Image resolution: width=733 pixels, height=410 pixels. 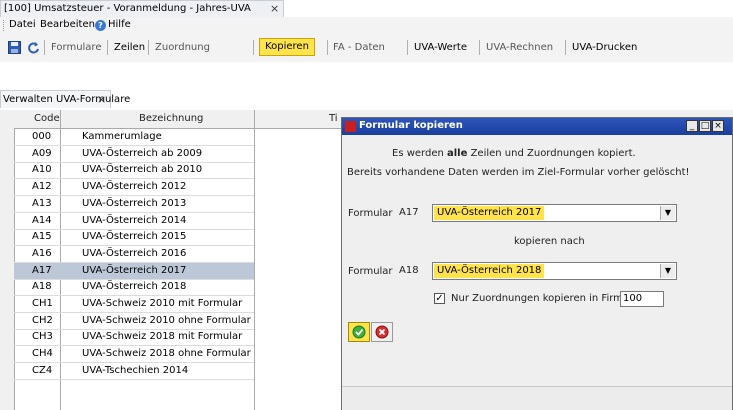 What do you see at coordinates (366, 25) in the screenshot?
I see `menu-bar: Datei Bearbeiten ? Hilfe` at bounding box center [366, 25].